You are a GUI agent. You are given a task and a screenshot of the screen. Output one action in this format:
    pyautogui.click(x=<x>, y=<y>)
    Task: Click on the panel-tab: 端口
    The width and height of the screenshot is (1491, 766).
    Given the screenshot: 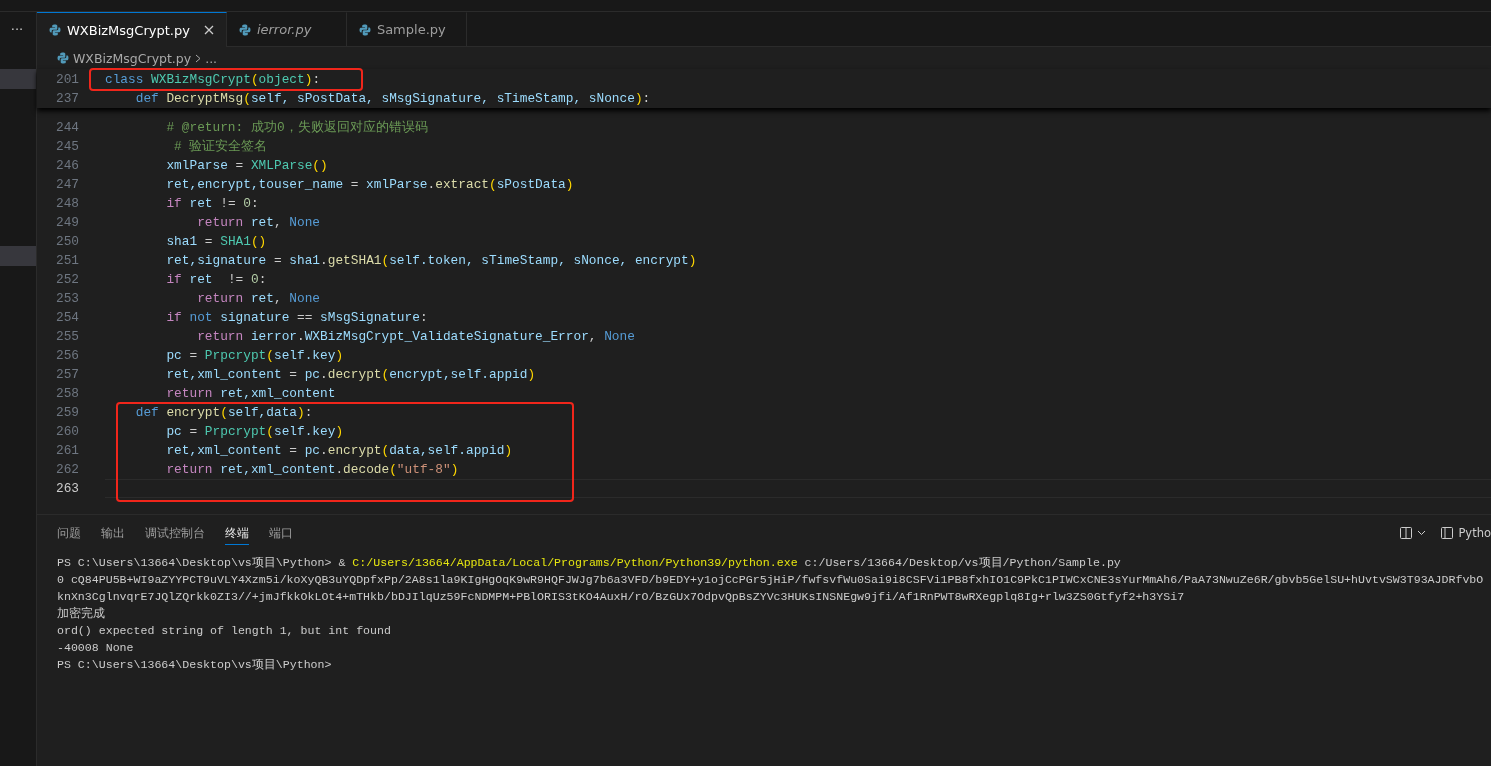 What is the action you would take?
    pyautogui.click(x=281, y=533)
    